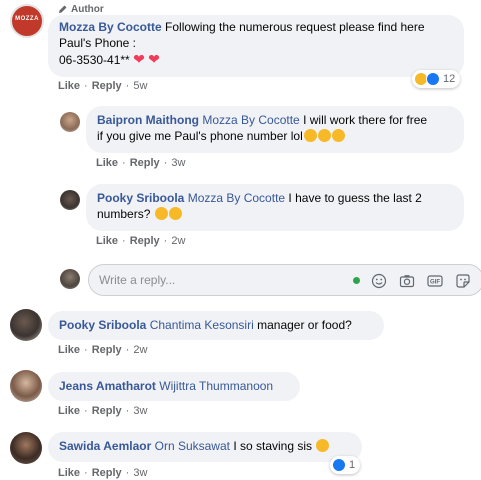 The width and height of the screenshot is (481, 480). Describe the element at coordinates (356, 280) in the screenshot. I see `online-status-dot` at that location.